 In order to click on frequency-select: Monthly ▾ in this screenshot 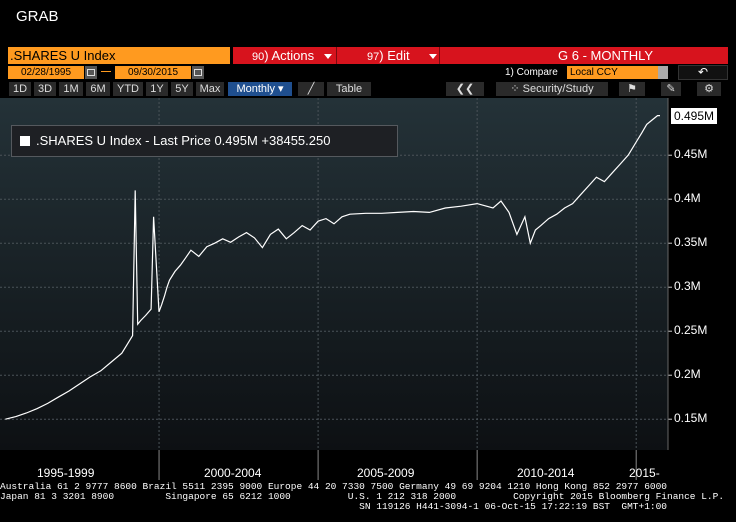, I will do `click(260, 89)`.